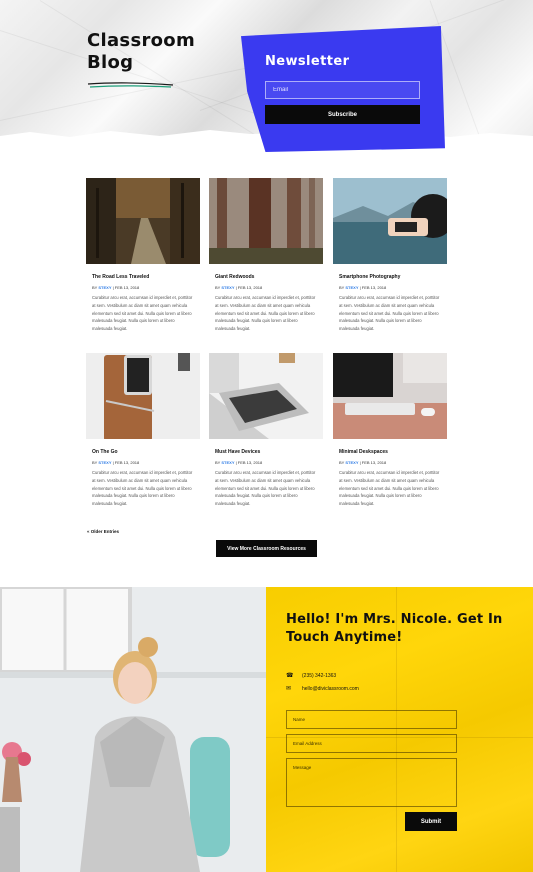  I want to click on phone-row: ☎ (235) 342-1363, so click(311, 676).